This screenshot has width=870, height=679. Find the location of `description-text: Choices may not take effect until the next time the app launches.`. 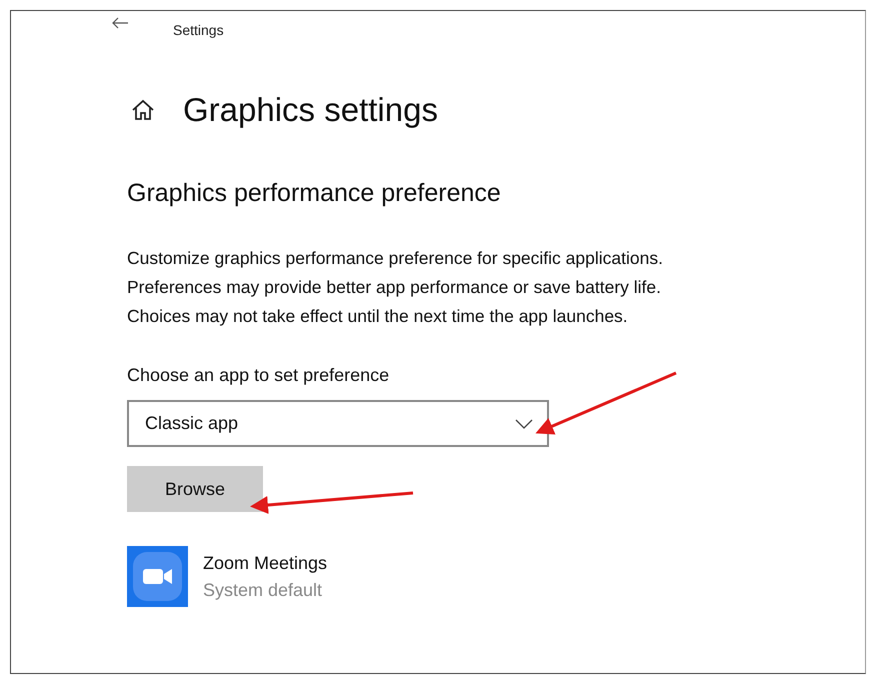

description-text: Choices may not take effect until the next time the app launches. is located at coordinates (378, 316).